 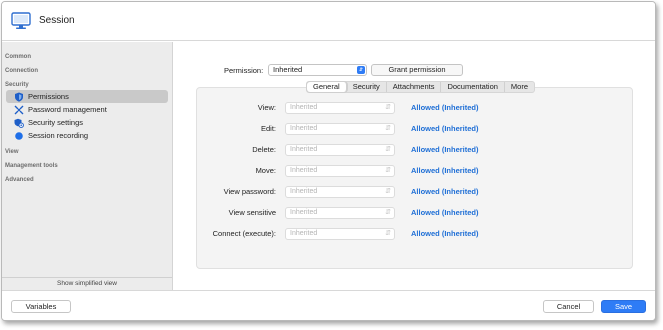 What do you see at coordinates (414, 87) in the screenshot?
I see `tab-attachments: Attachments` at bounding box center [414, 87].